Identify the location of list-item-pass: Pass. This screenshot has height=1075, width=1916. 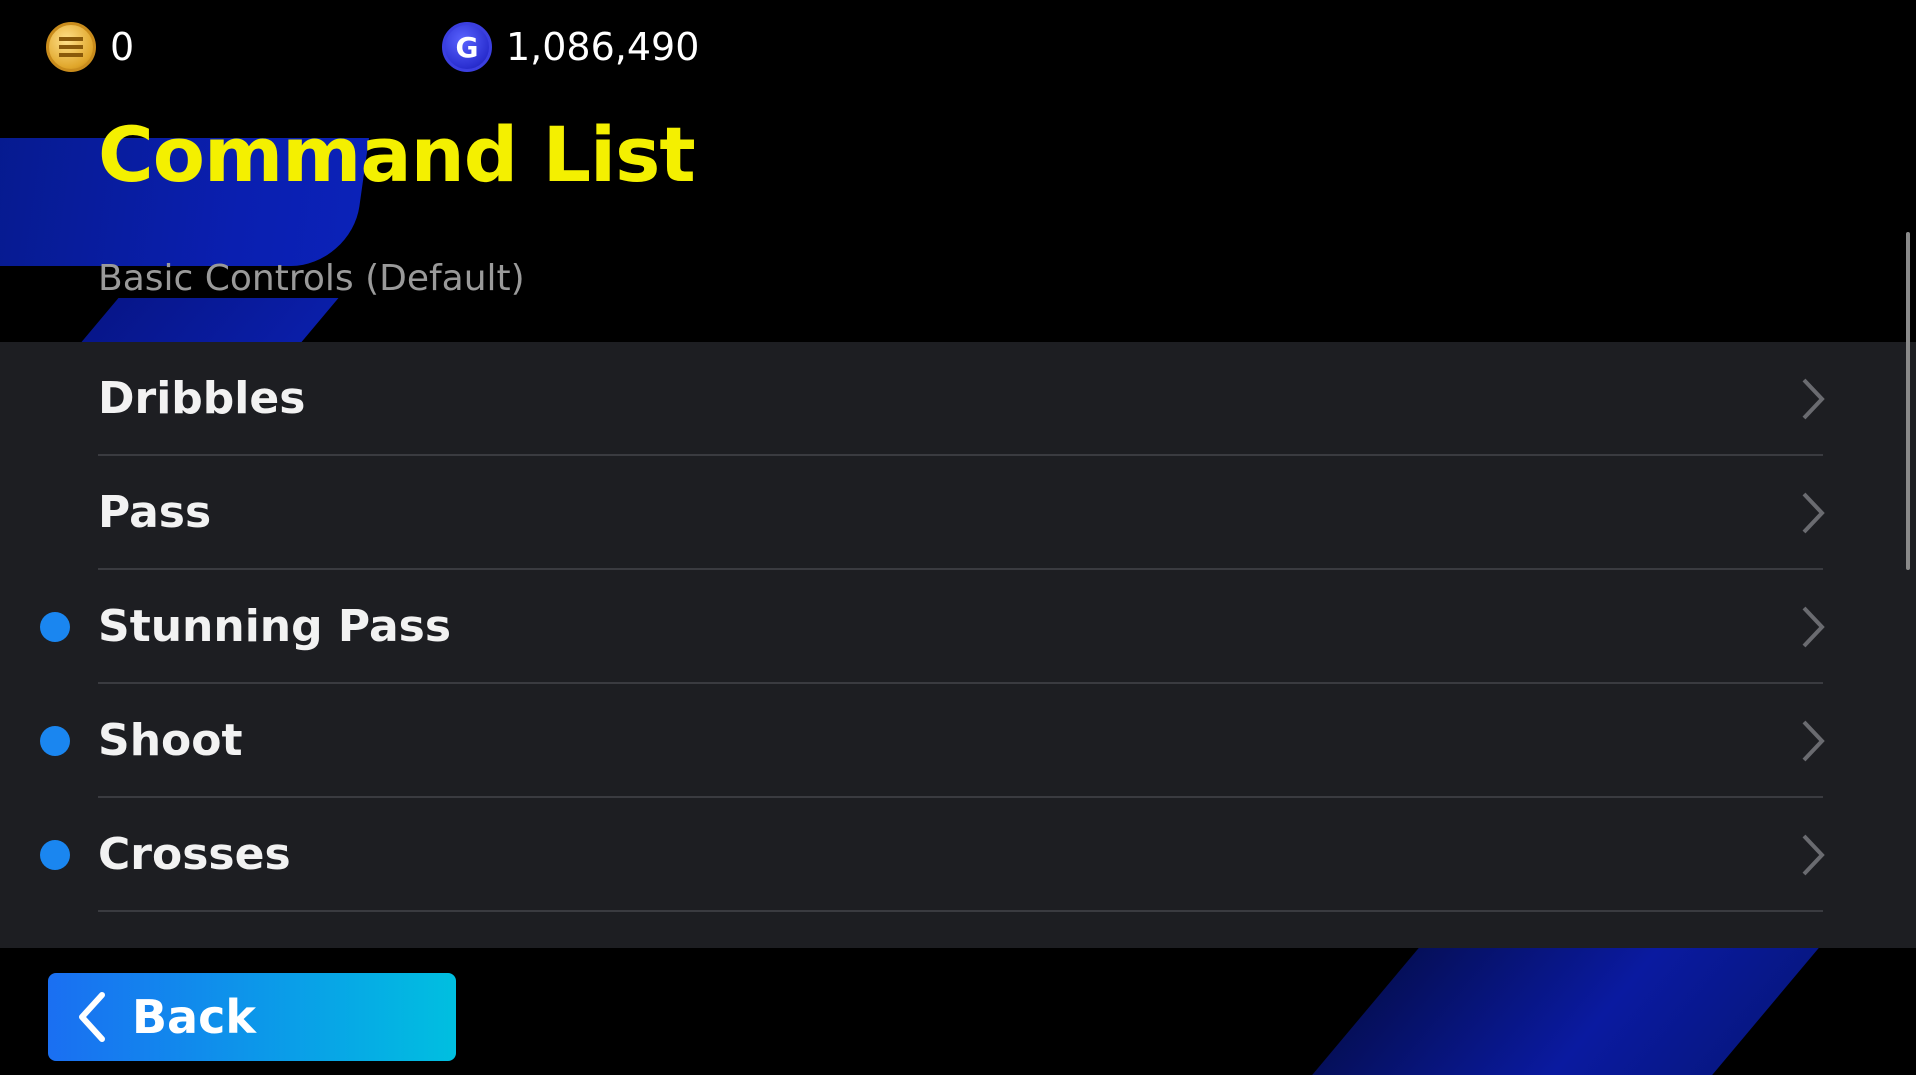
(958, 513).